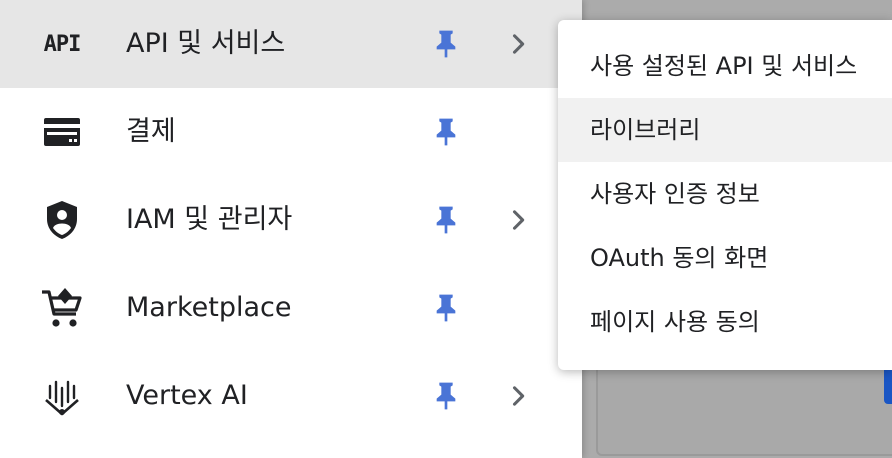  I want to click on iam-shield-icon, so click(62, 220).